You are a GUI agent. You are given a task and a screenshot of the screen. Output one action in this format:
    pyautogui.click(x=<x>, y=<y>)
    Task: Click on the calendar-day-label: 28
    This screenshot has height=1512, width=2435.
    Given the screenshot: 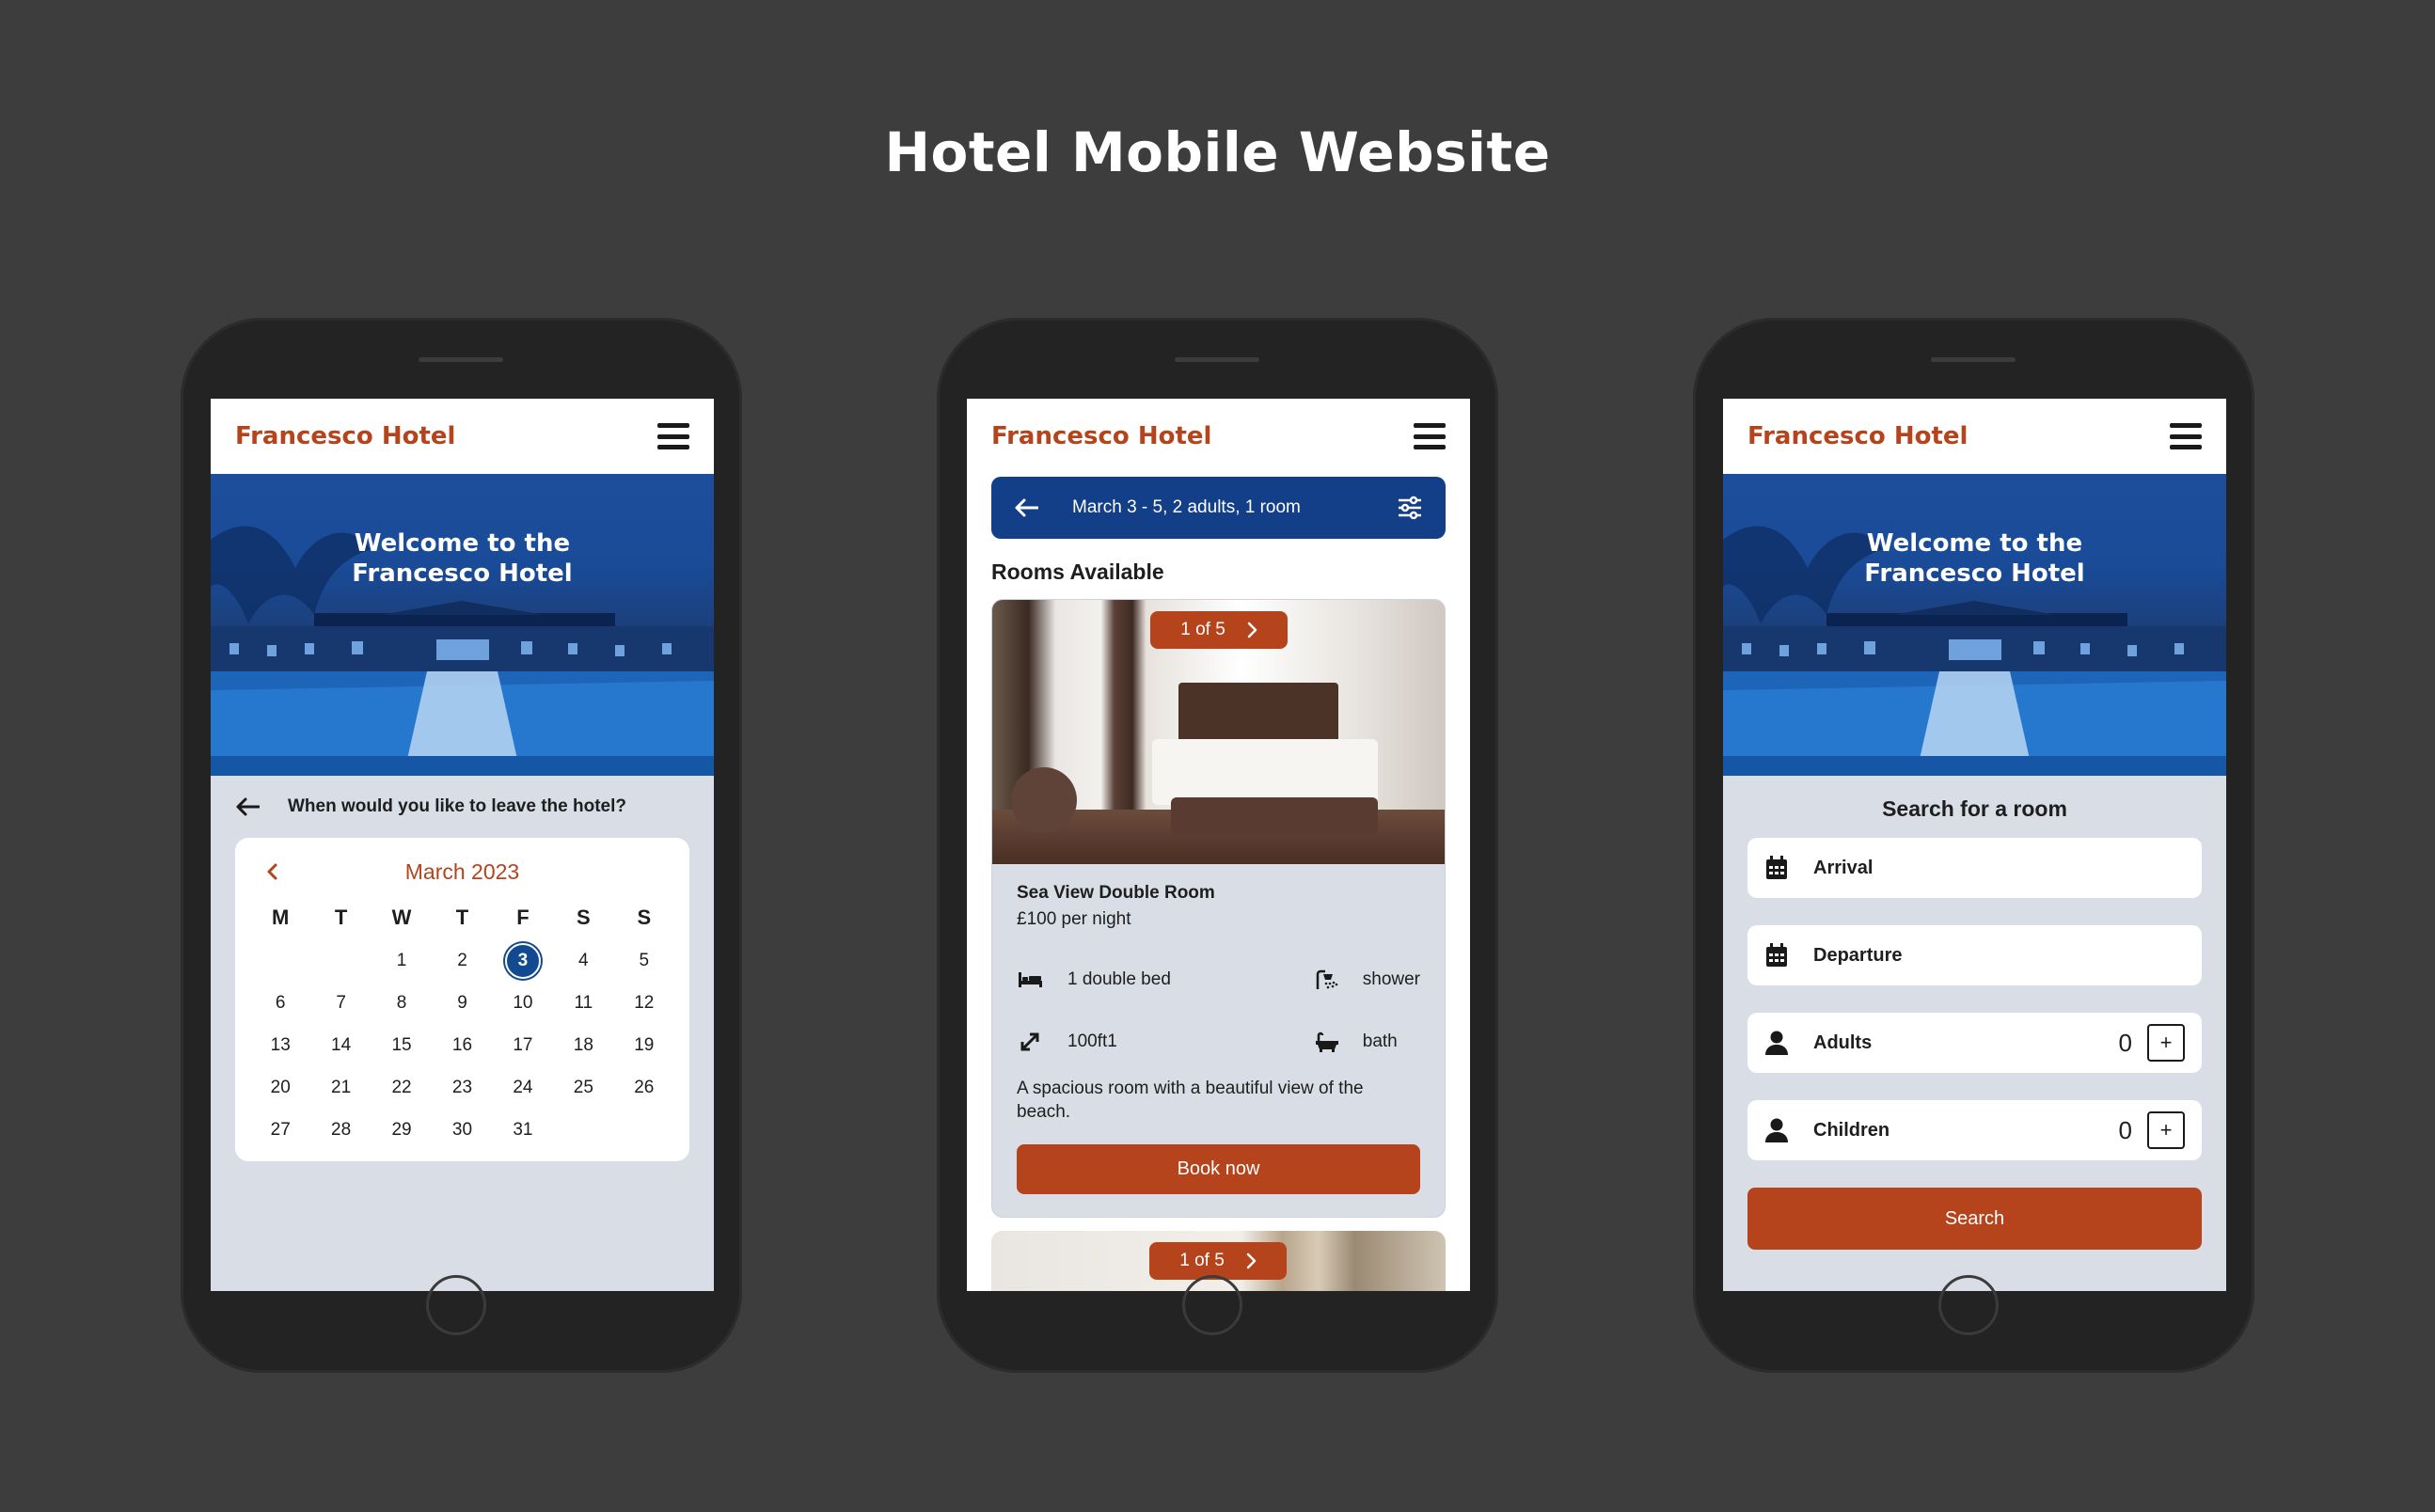 What is the action you would take?
    pyautogui.click(x=341, y=1130)
    